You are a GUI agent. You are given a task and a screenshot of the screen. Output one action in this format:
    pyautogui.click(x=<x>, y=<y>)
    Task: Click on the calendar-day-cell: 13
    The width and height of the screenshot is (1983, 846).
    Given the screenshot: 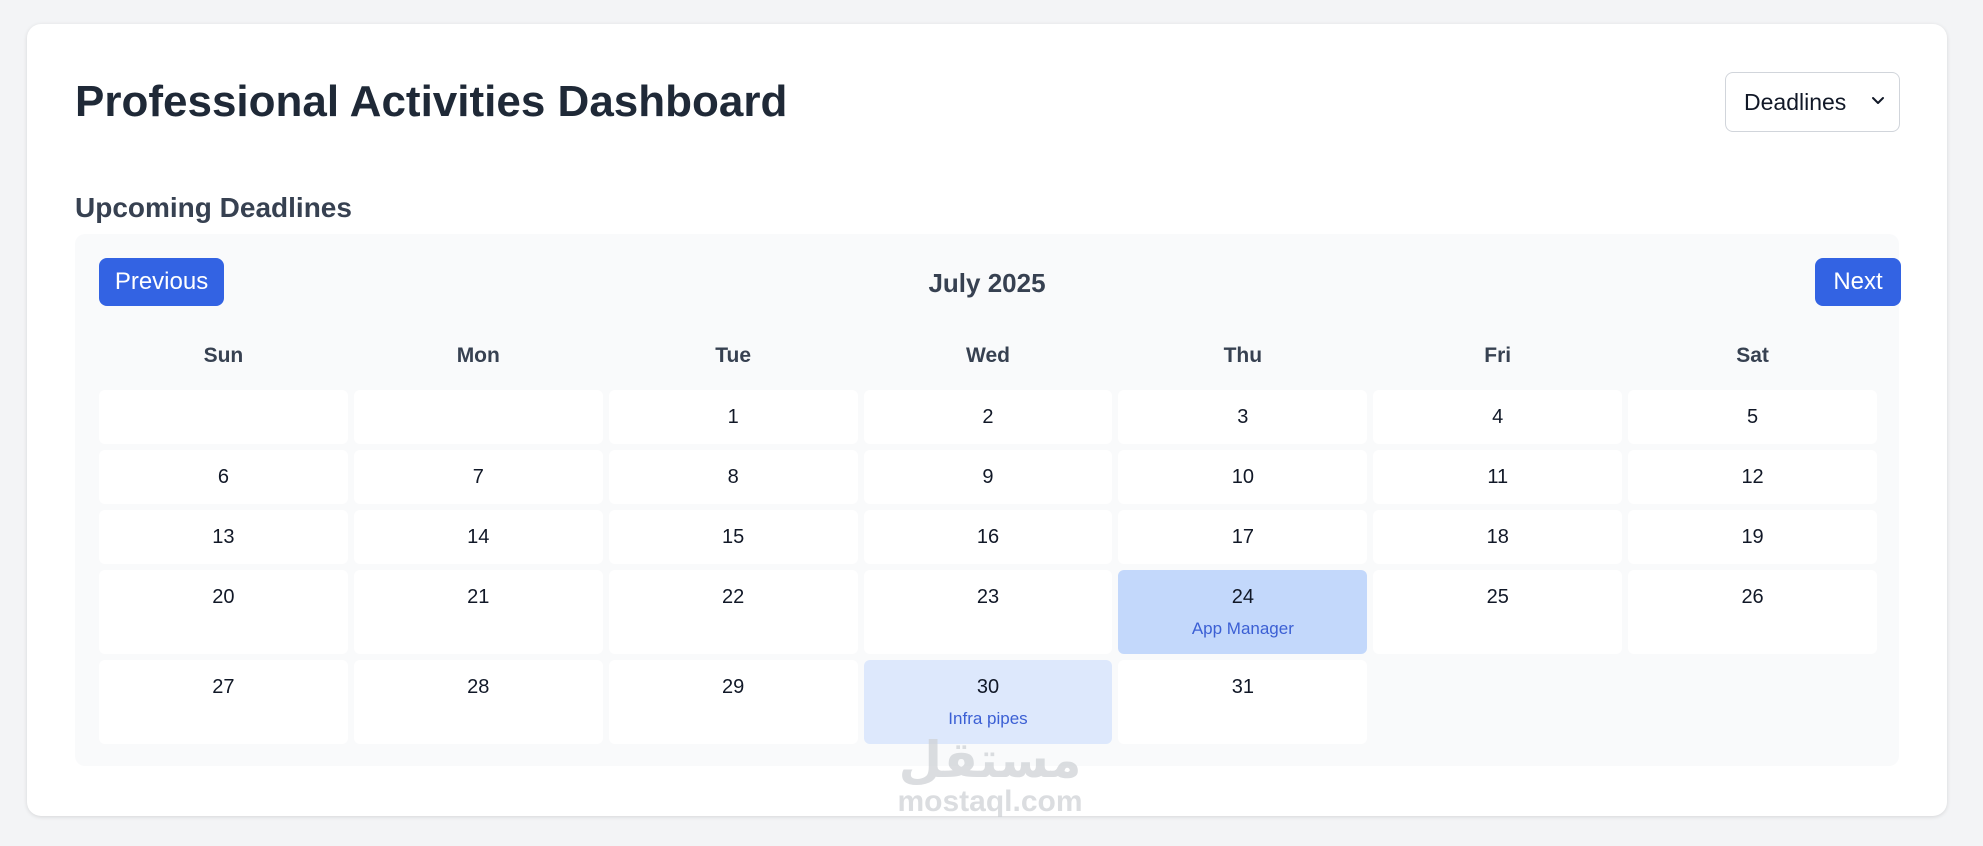 What is the action you would take?
    pyautogui.click(x=223, y=537)
    